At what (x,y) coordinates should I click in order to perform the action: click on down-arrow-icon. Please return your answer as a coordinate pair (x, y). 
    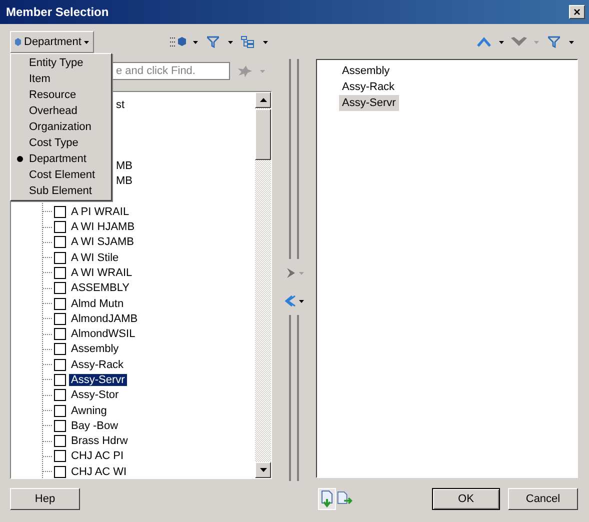
    Looking at the image, I should click on (263, 470).